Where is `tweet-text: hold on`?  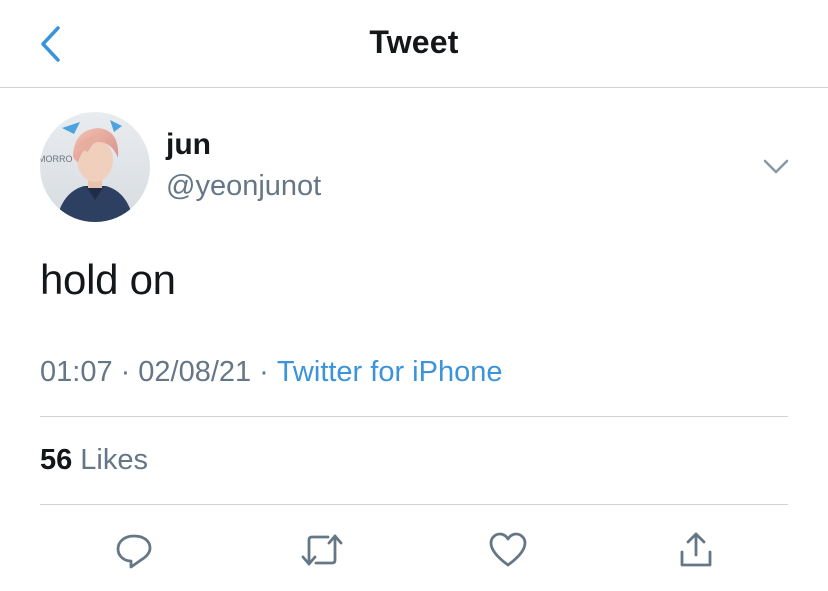
tweet-text: hold on is located at coordinates (108, 279).